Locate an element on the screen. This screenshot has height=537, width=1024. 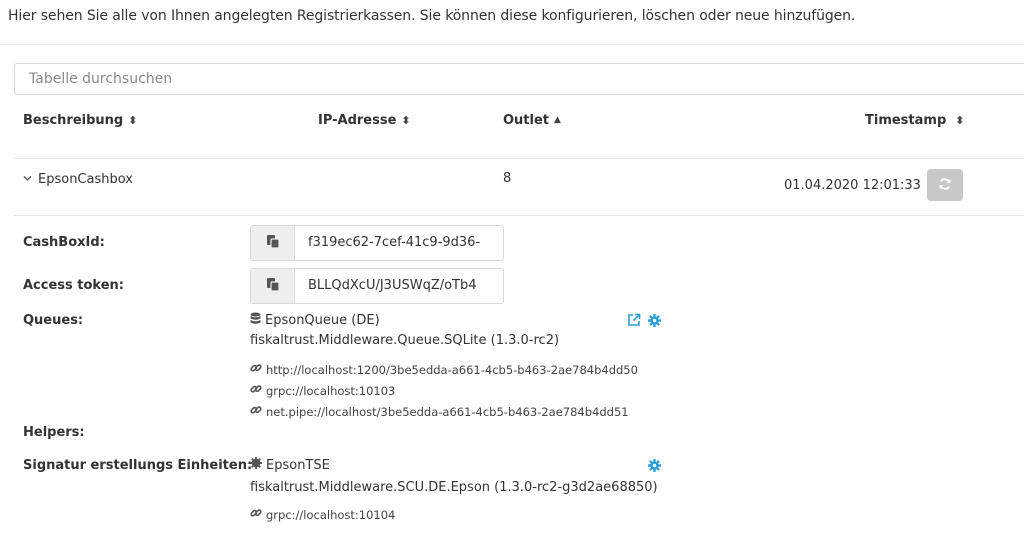
refresh-button is located at coordinates (945, 185).